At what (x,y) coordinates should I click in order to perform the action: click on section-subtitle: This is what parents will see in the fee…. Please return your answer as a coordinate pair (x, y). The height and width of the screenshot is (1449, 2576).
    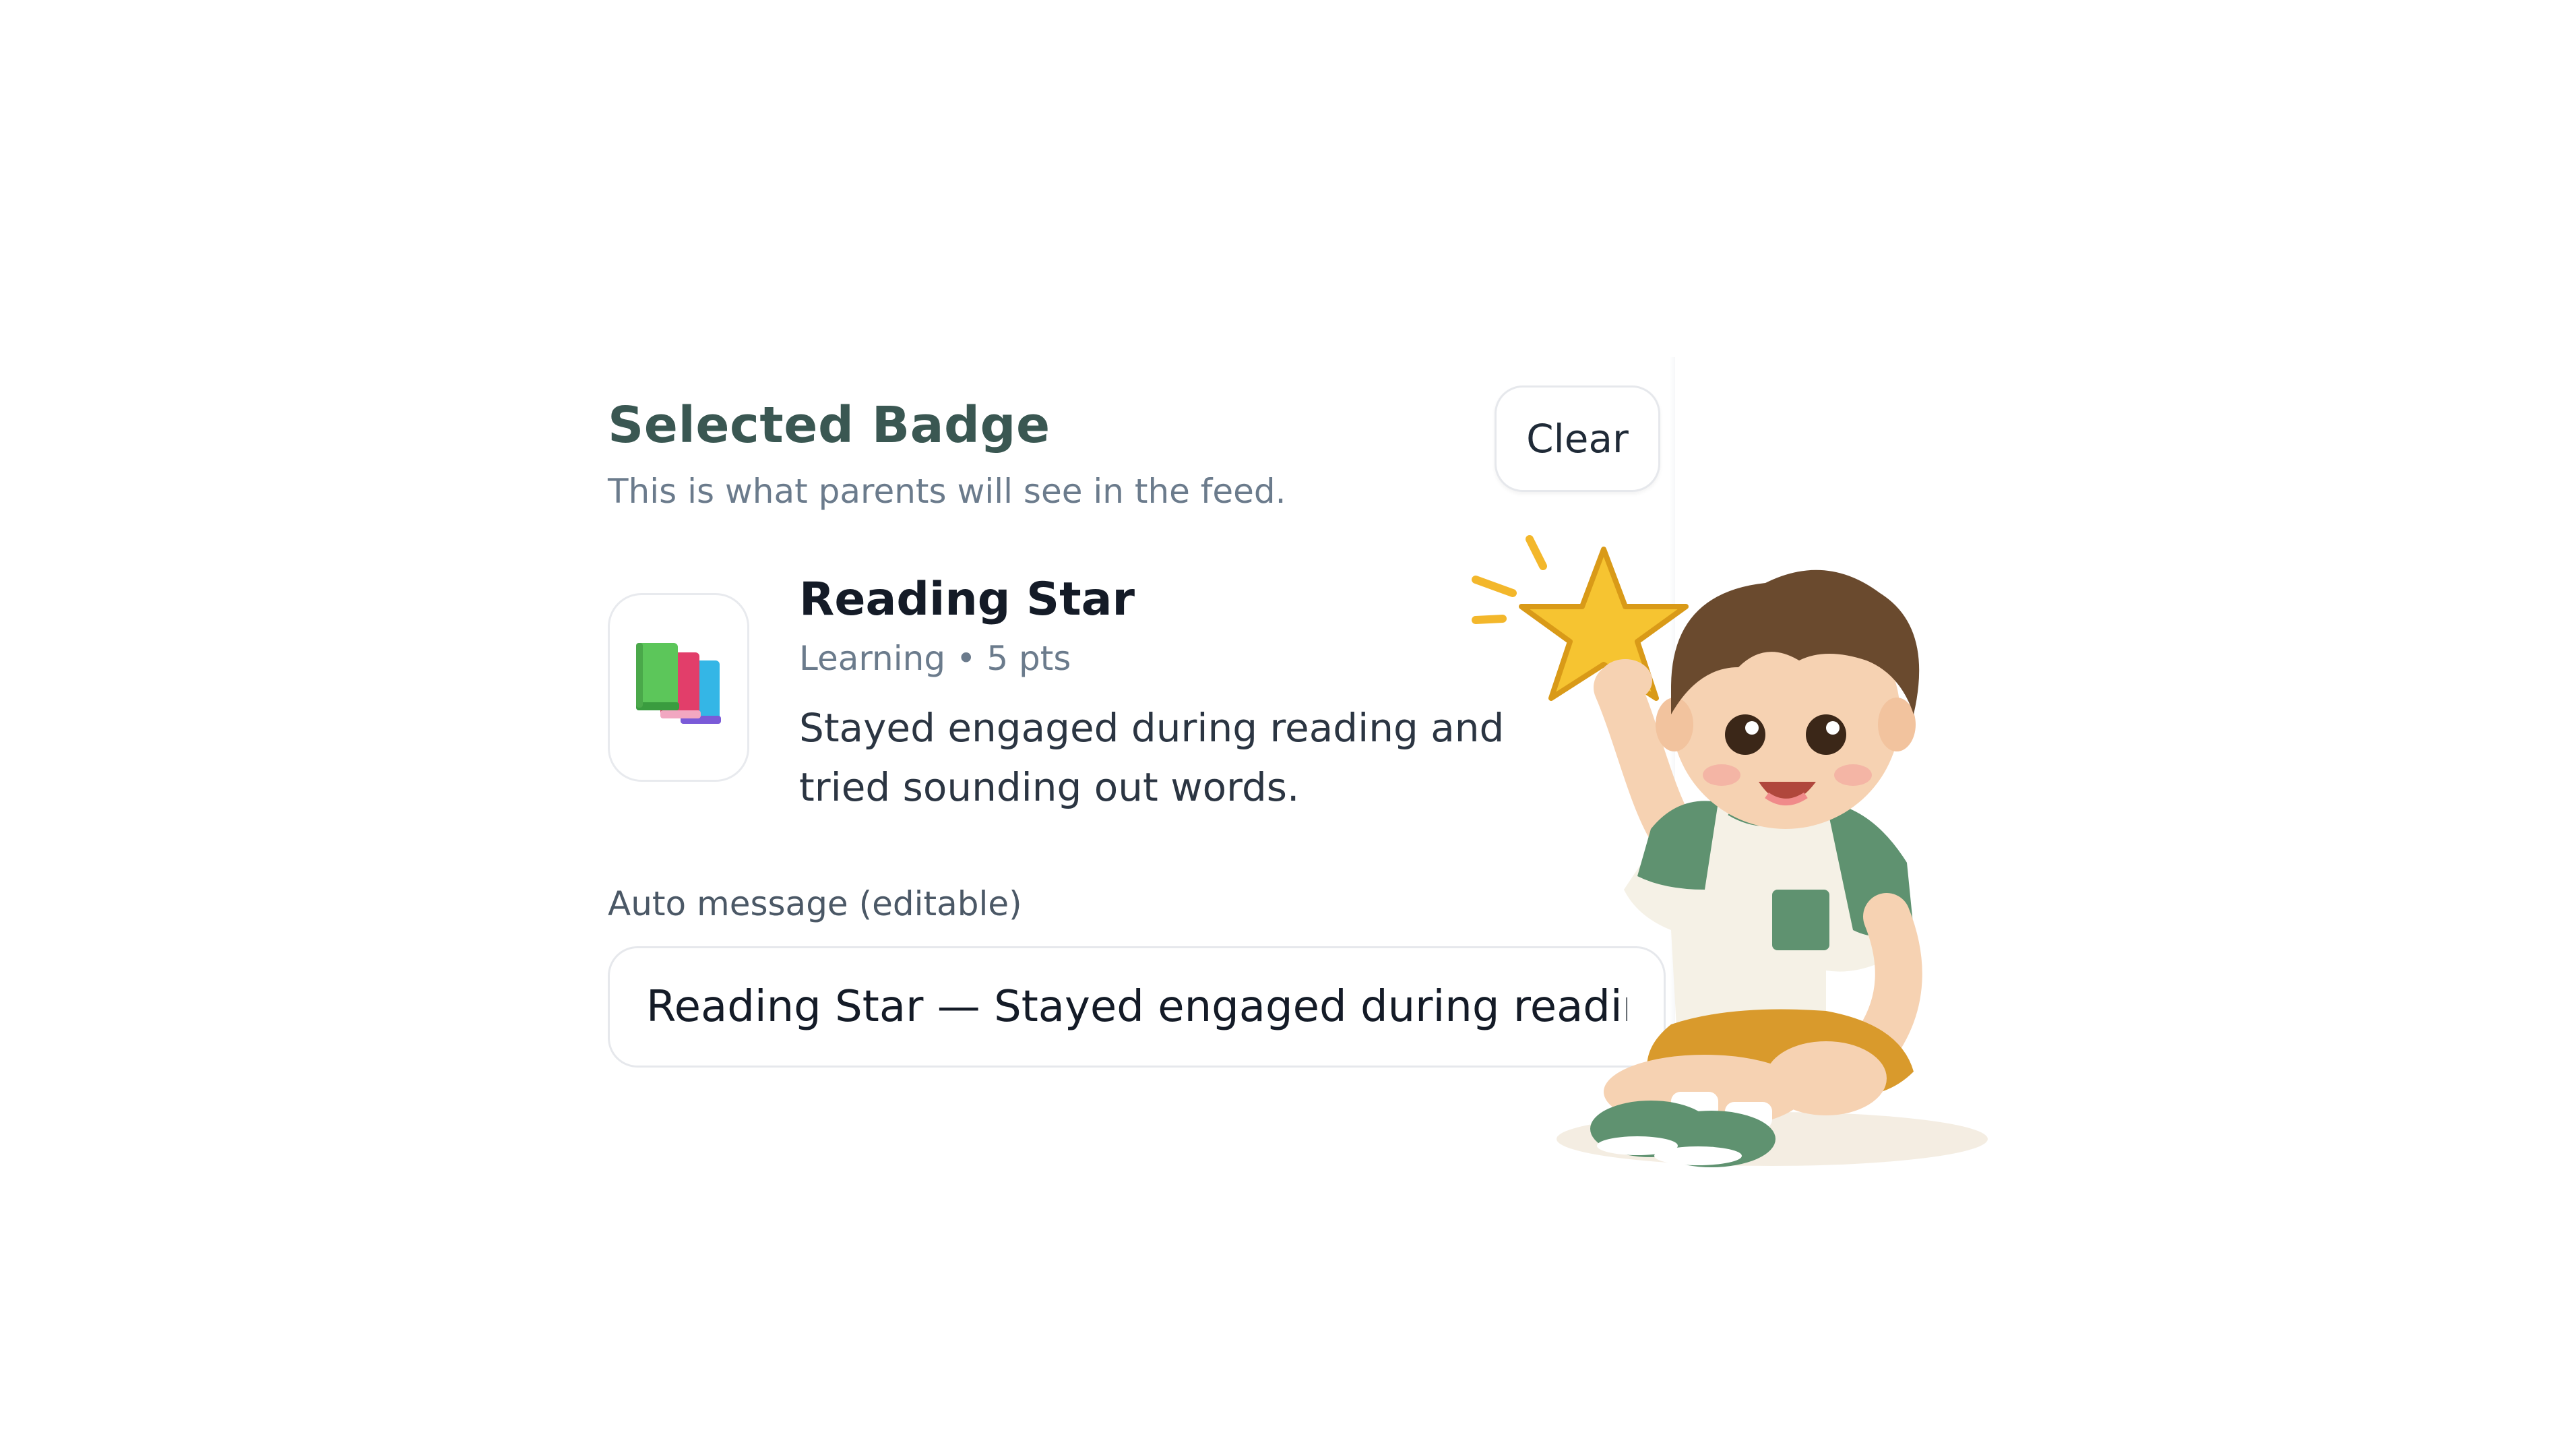
    Looking at the image, I should click on (947, 491).